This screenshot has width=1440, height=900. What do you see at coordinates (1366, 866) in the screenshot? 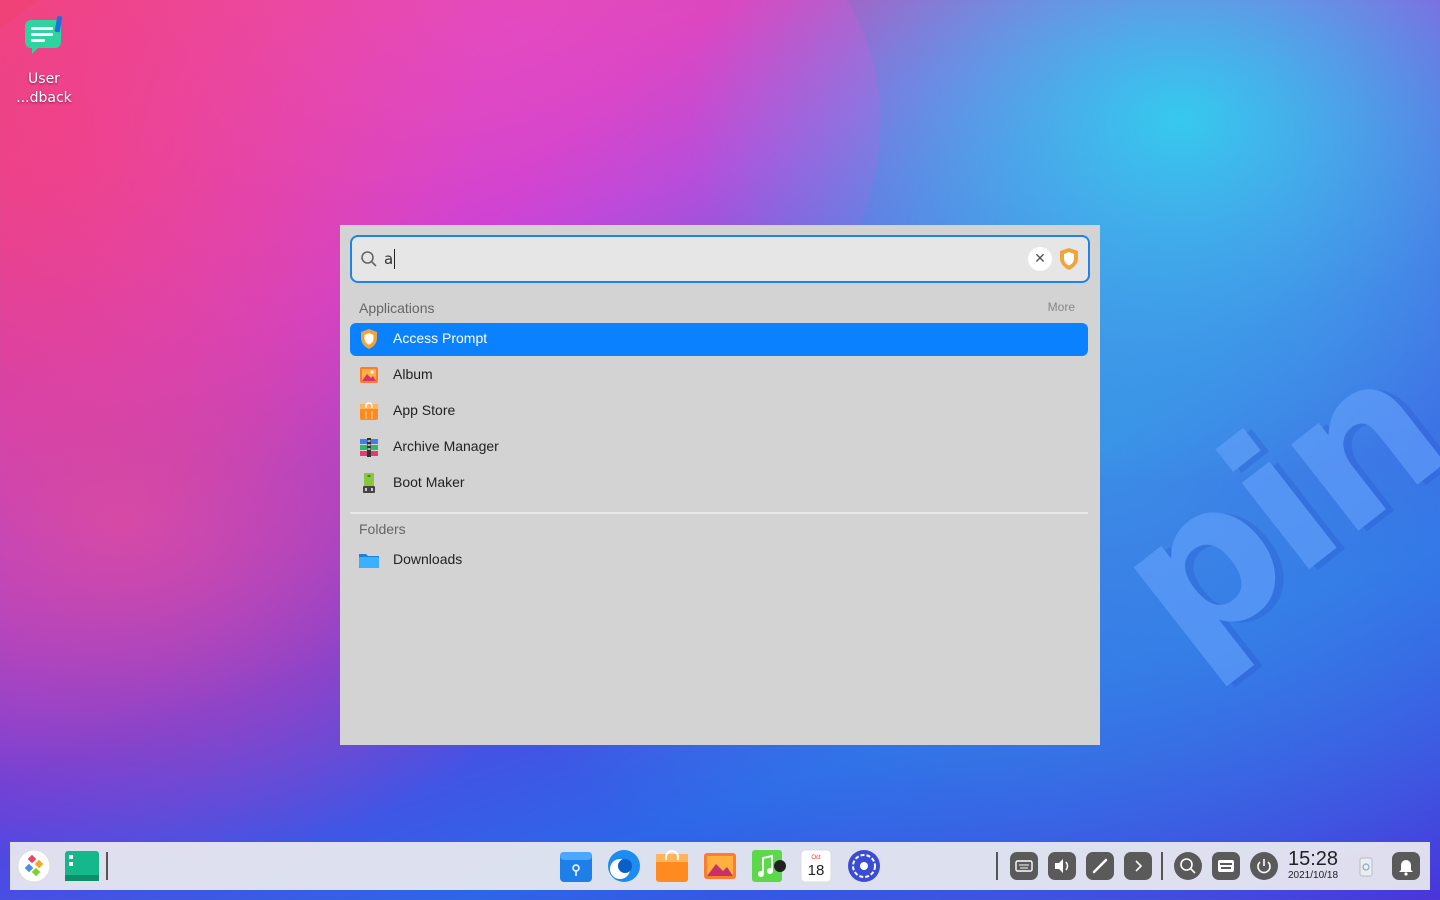
I see `trash-icon` at bounding box center [1366, 866].